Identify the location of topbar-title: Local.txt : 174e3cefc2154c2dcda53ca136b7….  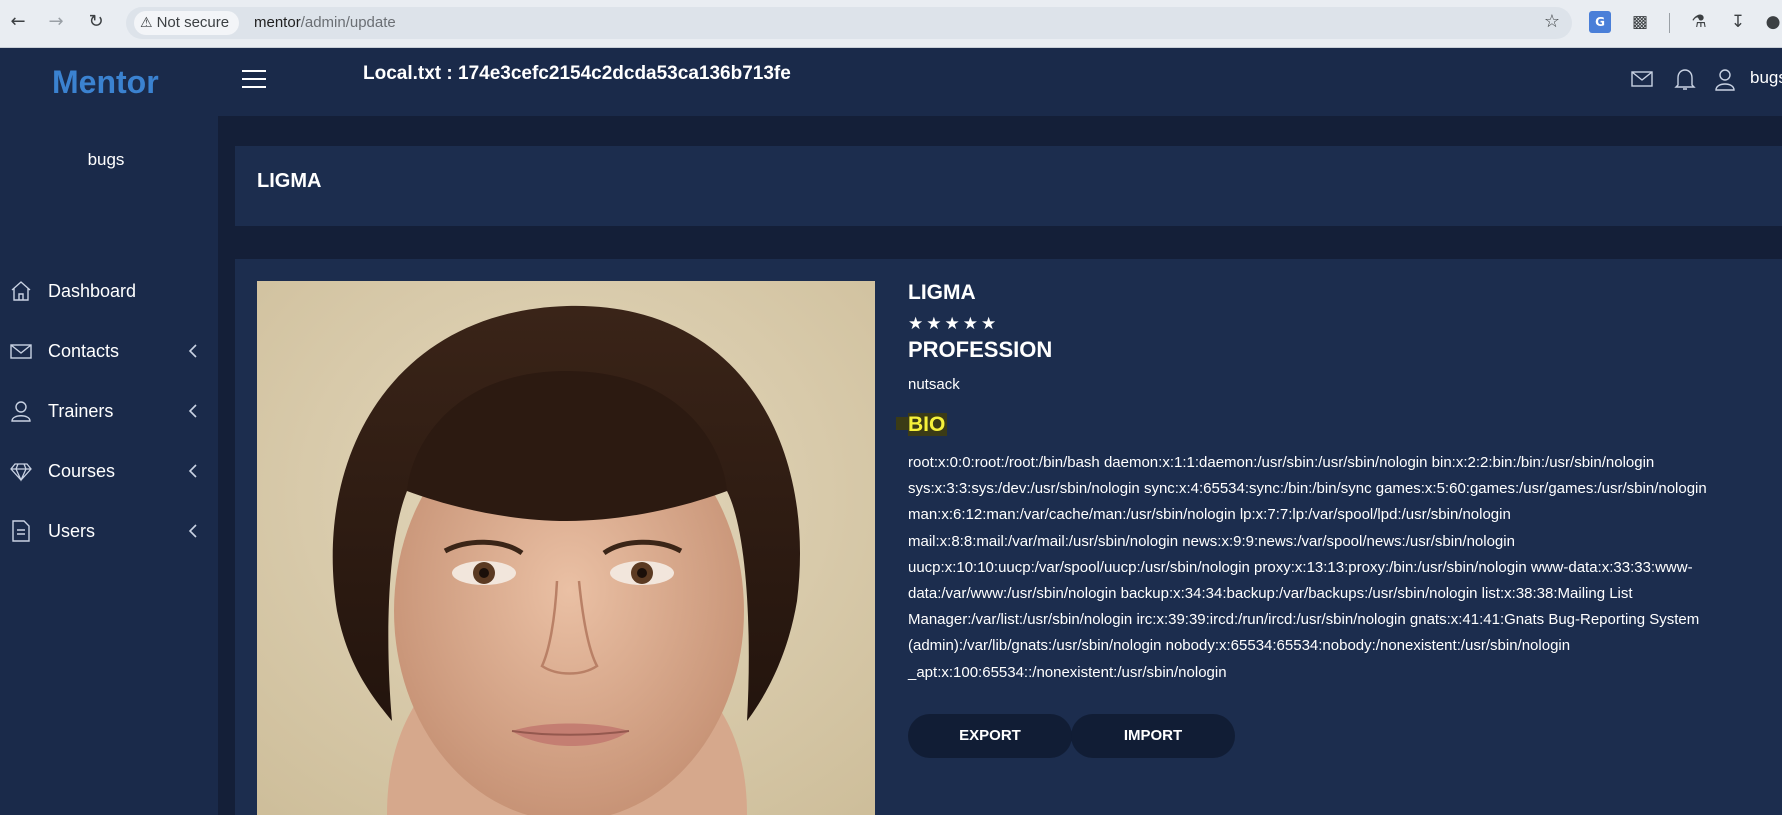
(577, 73).